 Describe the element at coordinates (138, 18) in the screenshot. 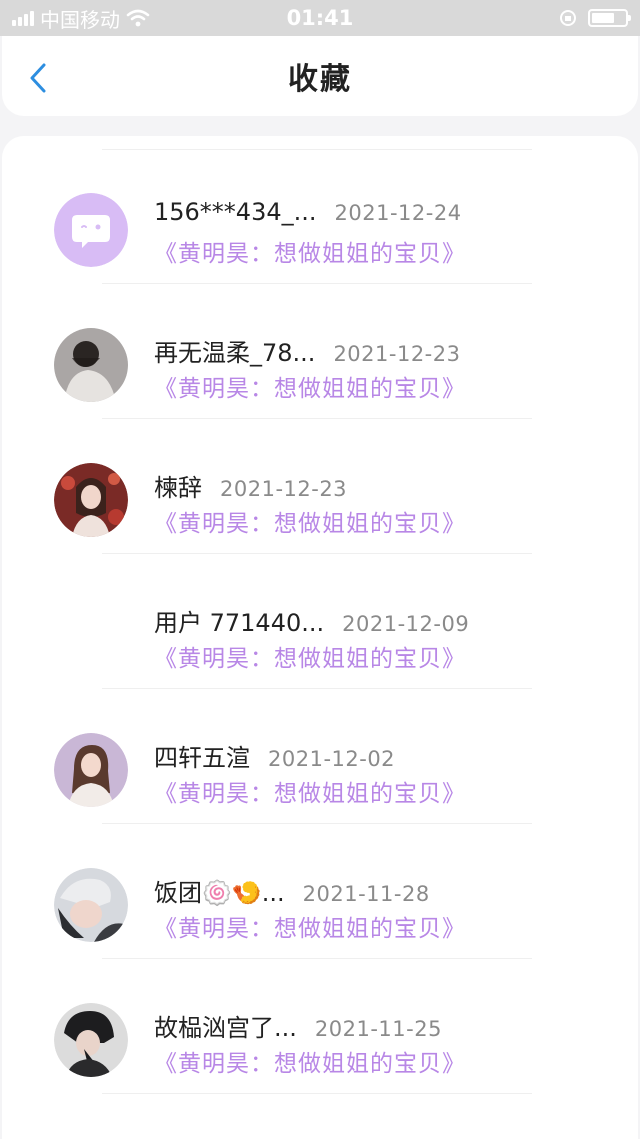

I see `wifi-icon` at that location.